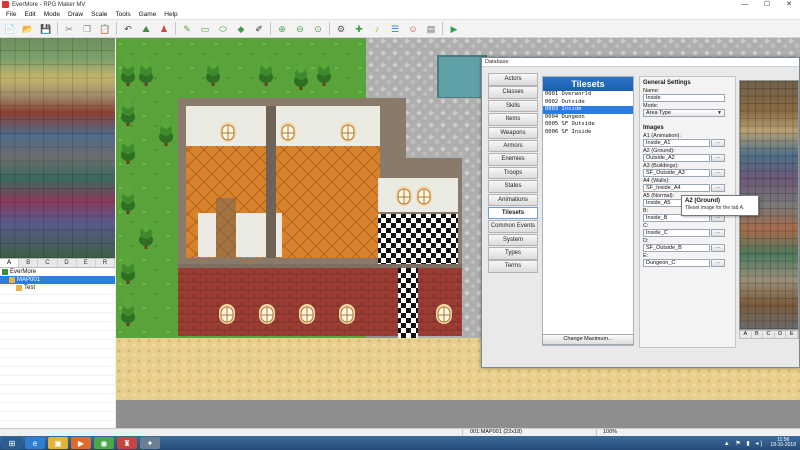  I want to click on file-explorer-icon: ▣, so click(58, 443).